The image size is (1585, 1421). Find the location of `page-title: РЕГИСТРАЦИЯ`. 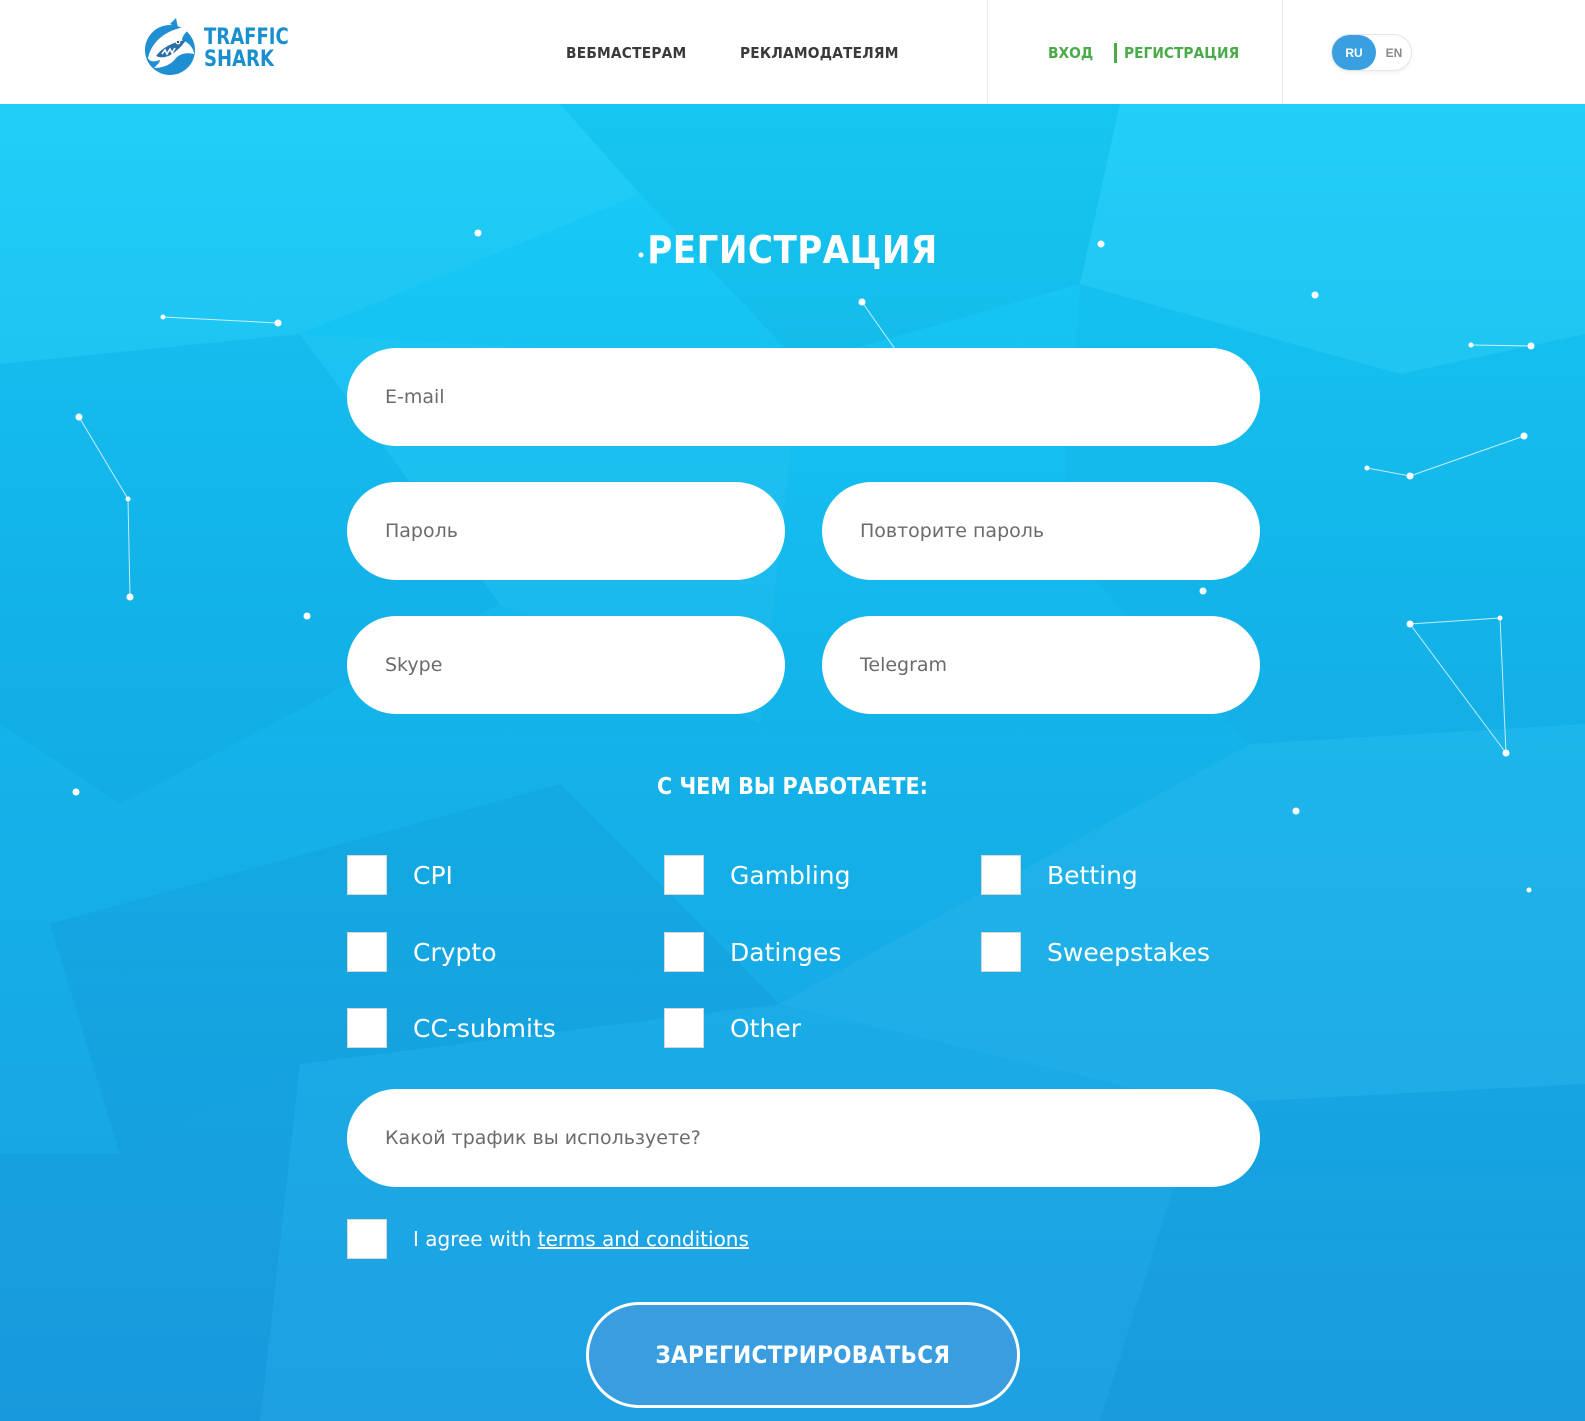

page-title: РЕГИСТРАЦИЯ is located at coordinates (792, 250).